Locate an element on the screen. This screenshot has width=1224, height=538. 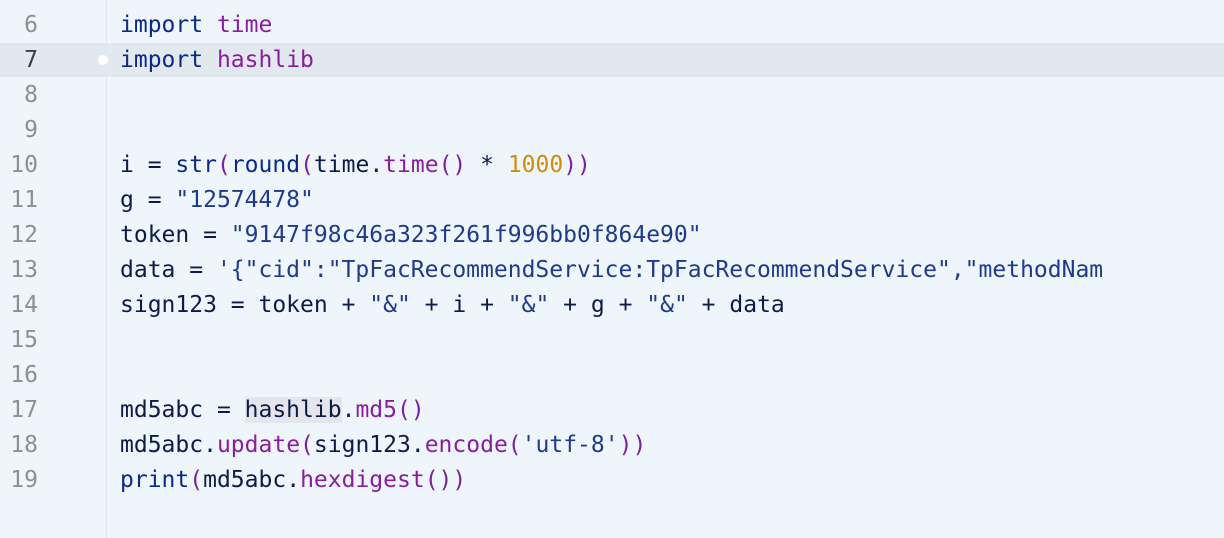
token-member: hexdigest is located at coordinates (362, 480).